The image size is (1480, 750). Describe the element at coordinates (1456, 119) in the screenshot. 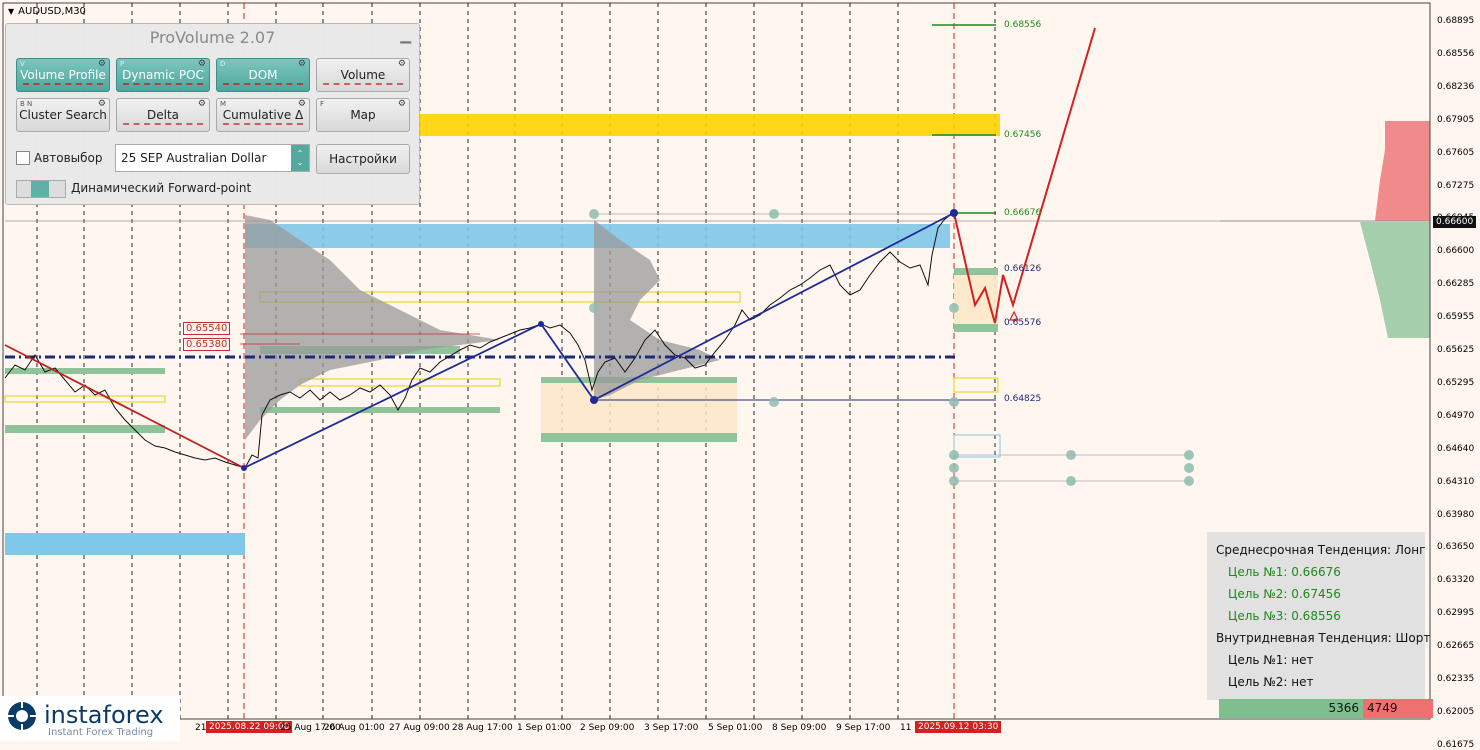

I see `price-tick: 0.67905` at that location.